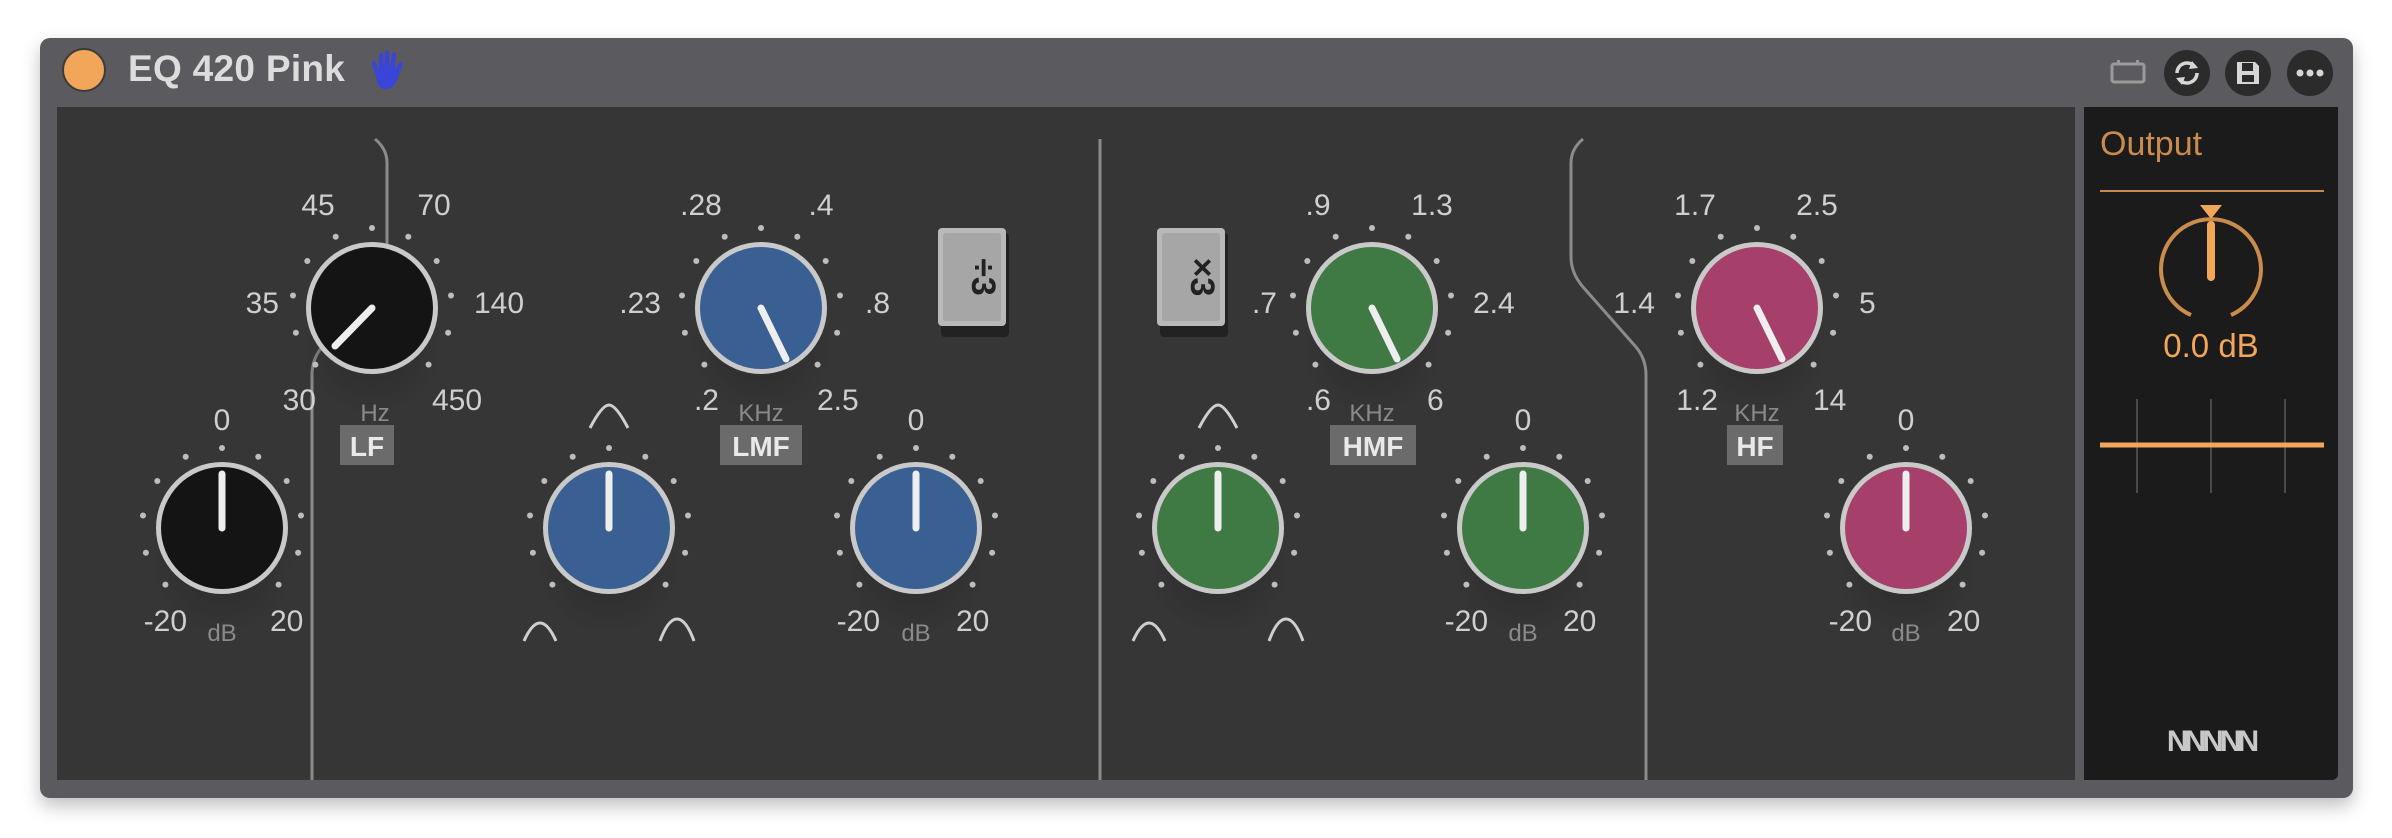 The image size is (2392, 838). Describe the element at coordinates (84, 70) in the screenshot. I see `device-power-button` at that location.